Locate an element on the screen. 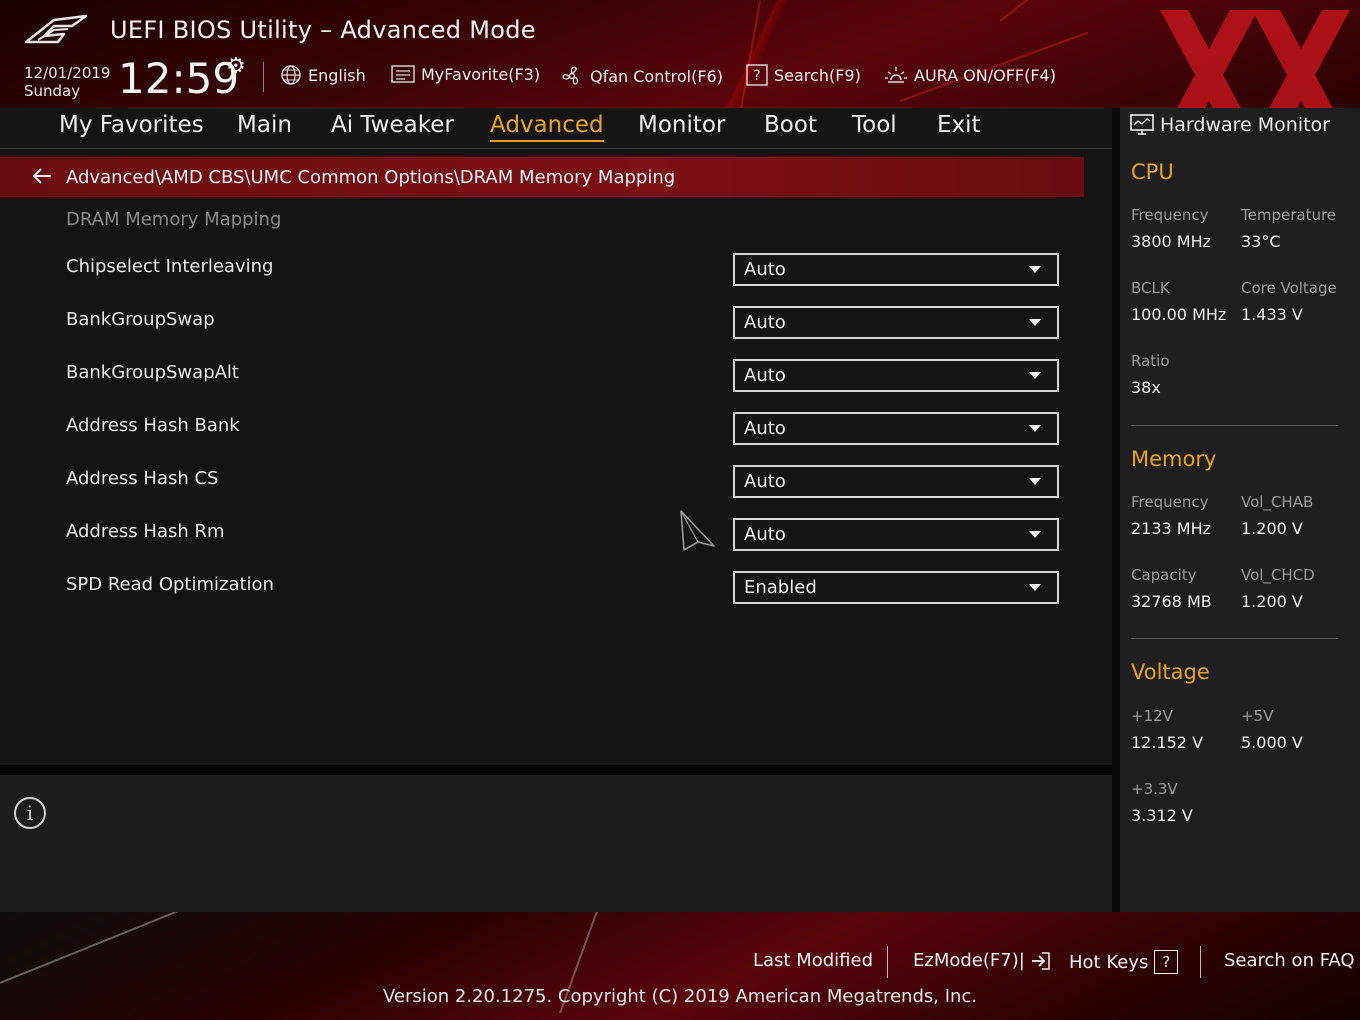 The width and height of the screenshot is (1360, 1020). core-voltage-label: Core Voltage is located at coordinates (1289, 288).